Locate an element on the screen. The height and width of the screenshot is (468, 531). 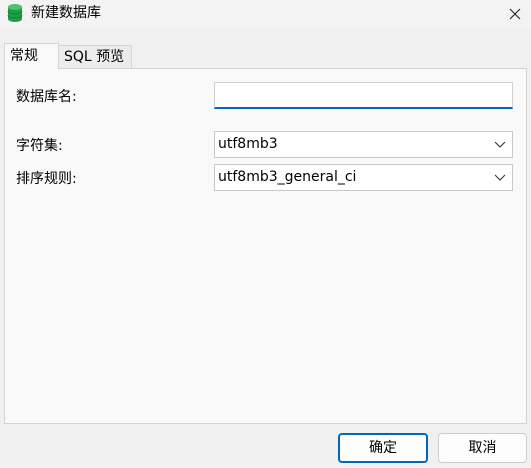
charset-select: utf8mb3 is located at coordinates (363, 144).